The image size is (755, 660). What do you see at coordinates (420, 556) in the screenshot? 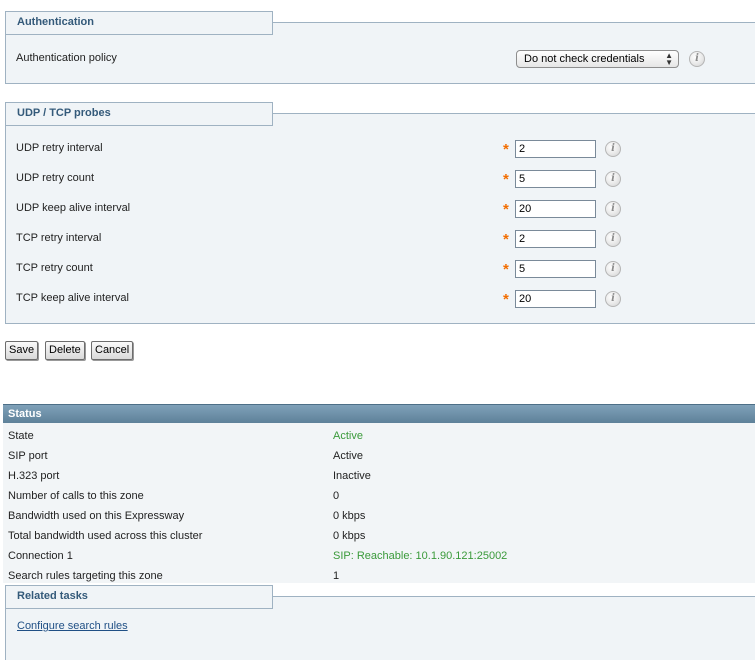
I see `status-value: SIP: Reachable: 10.1.90.121:25002` at bounding box center [420, 556].